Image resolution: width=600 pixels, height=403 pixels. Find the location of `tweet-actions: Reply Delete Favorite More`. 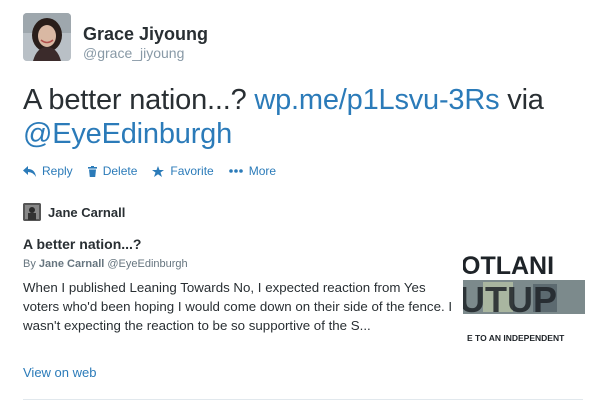

tweet-actions: Reply Delete Favorite More is located at coordinates (157, 171).